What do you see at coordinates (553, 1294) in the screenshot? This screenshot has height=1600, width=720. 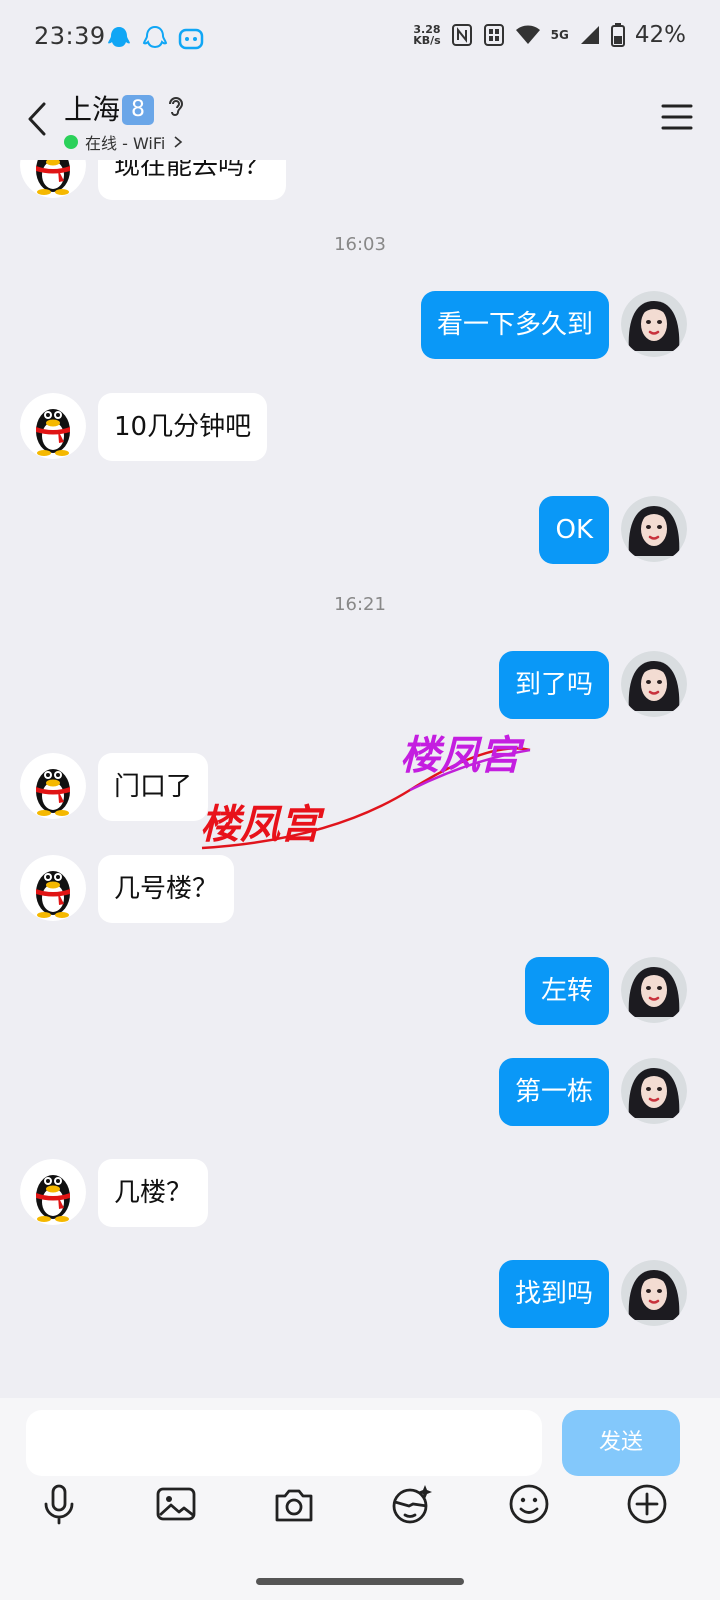 I see `message-bubble: 找到吗` at bounding box center [553, 1294].